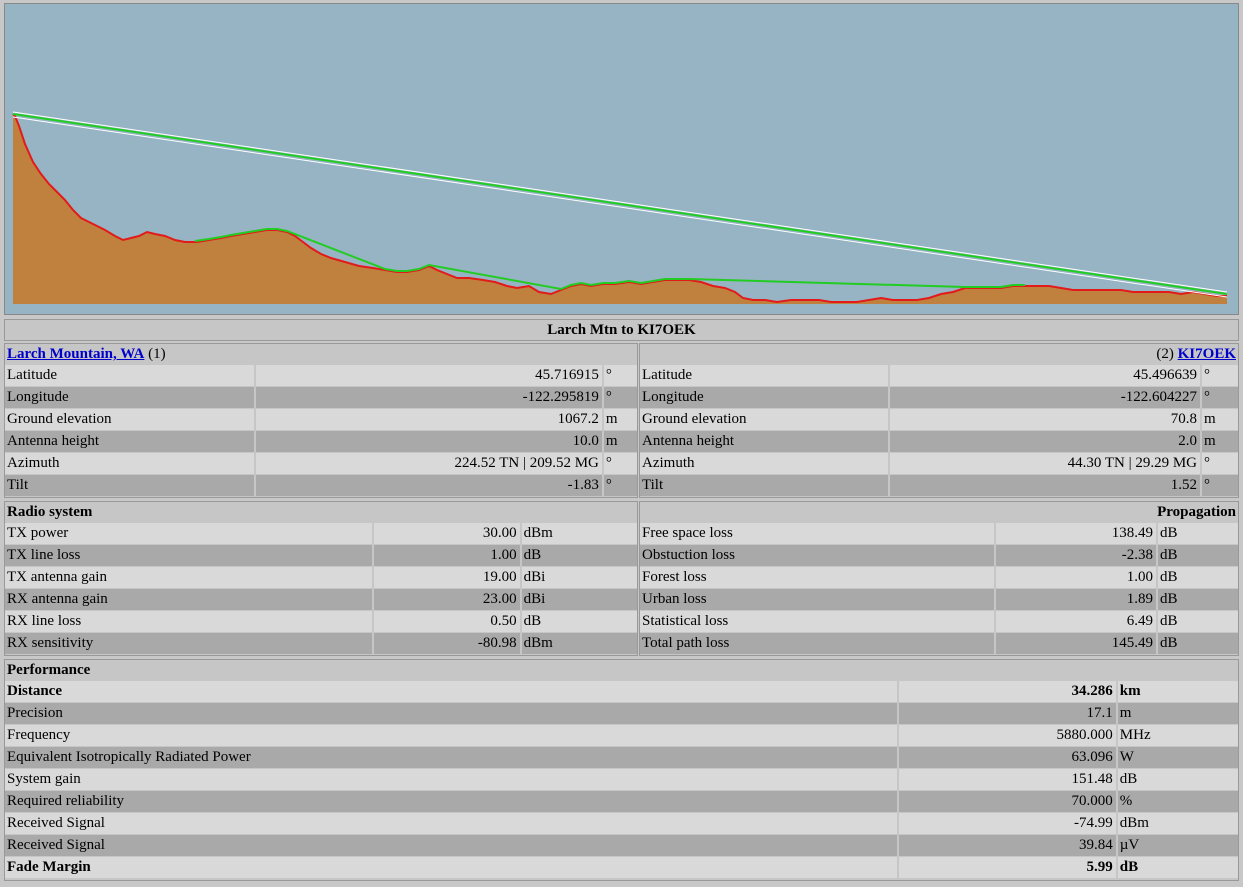 This screenshot has height=887, width=1243. I want to click on site1-index: (1), so click(157, 354).